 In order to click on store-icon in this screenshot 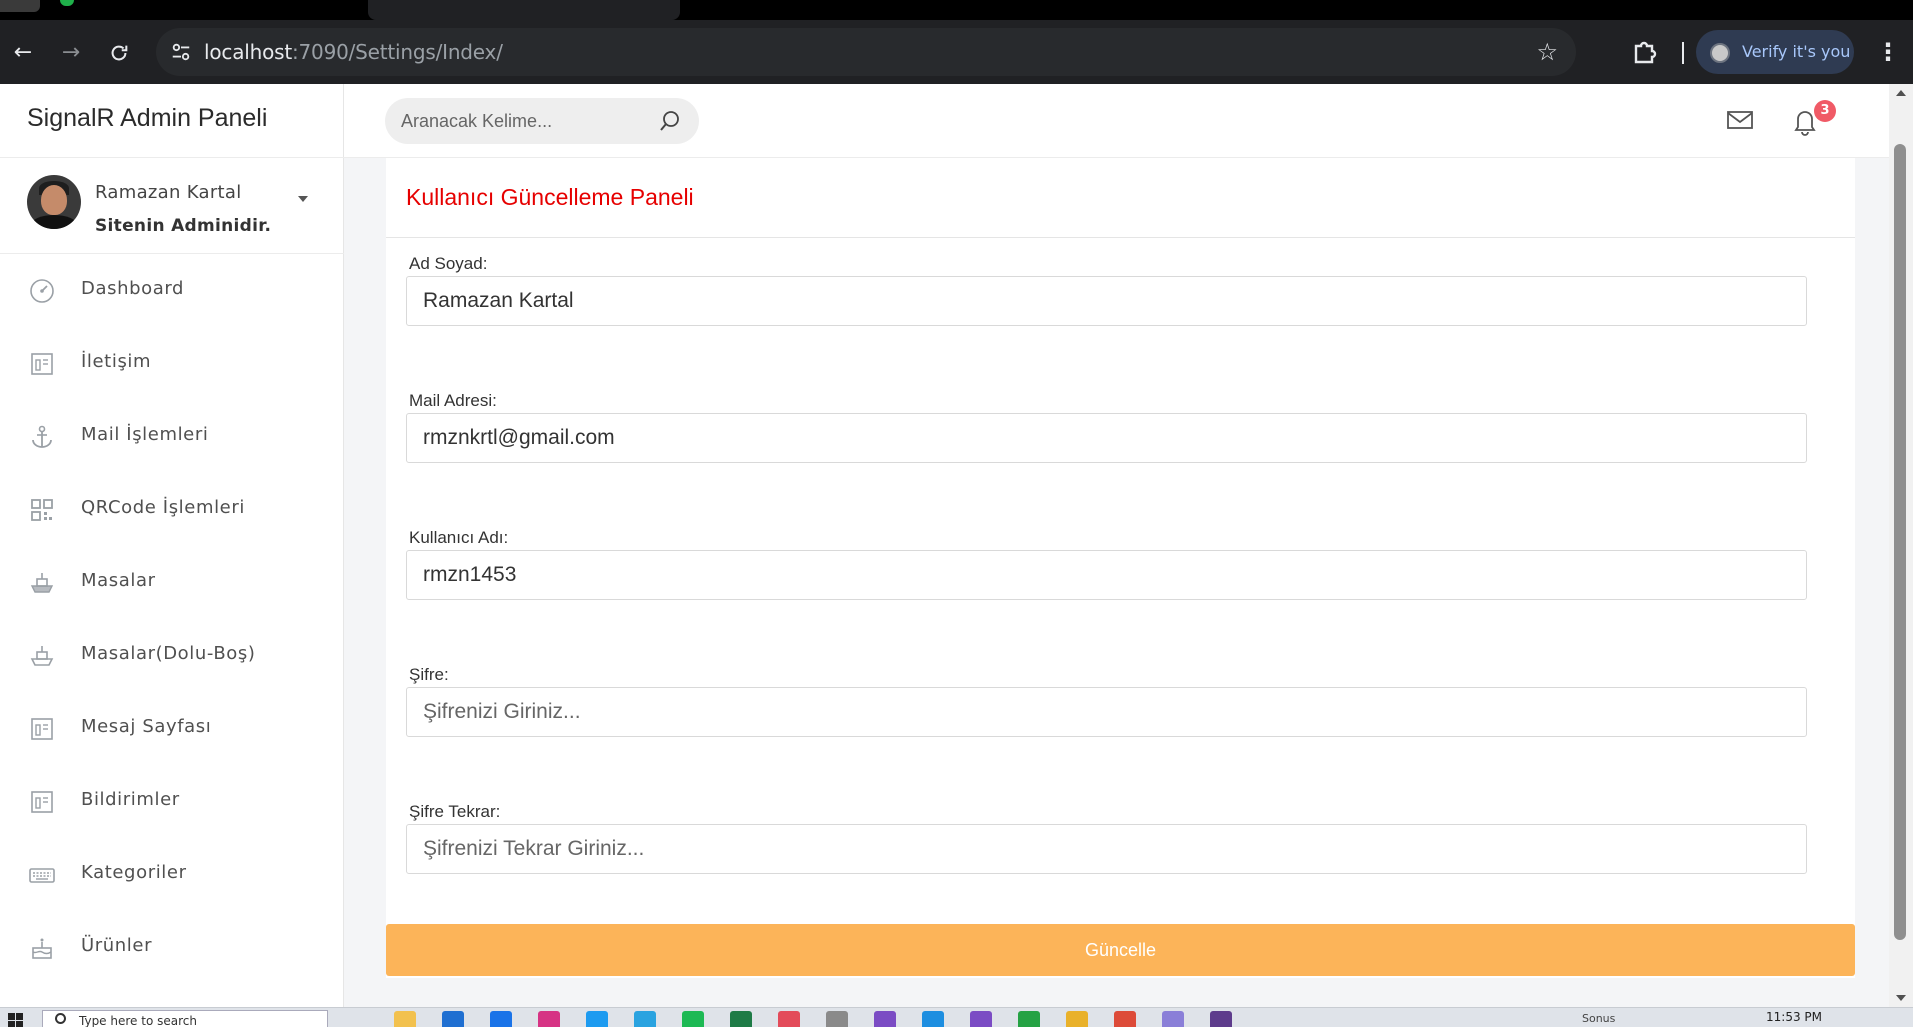, I will do `click(453, 1019)`.